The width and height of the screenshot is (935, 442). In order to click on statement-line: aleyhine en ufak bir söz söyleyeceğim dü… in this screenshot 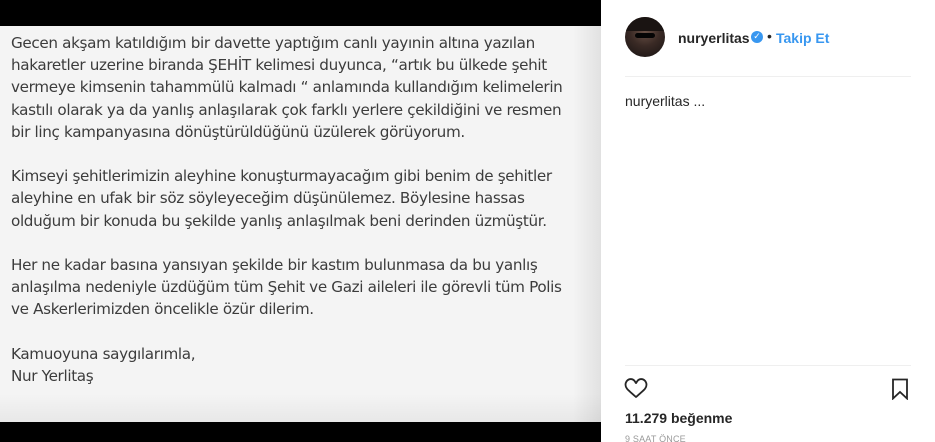, I will do `click(268, 198)`.